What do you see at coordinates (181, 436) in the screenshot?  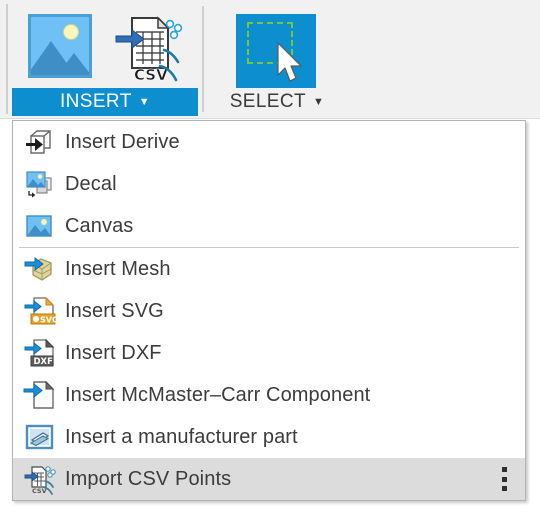 I see `menu-item-label: Insert a manufacturer part` at bounding box center [181, 436].